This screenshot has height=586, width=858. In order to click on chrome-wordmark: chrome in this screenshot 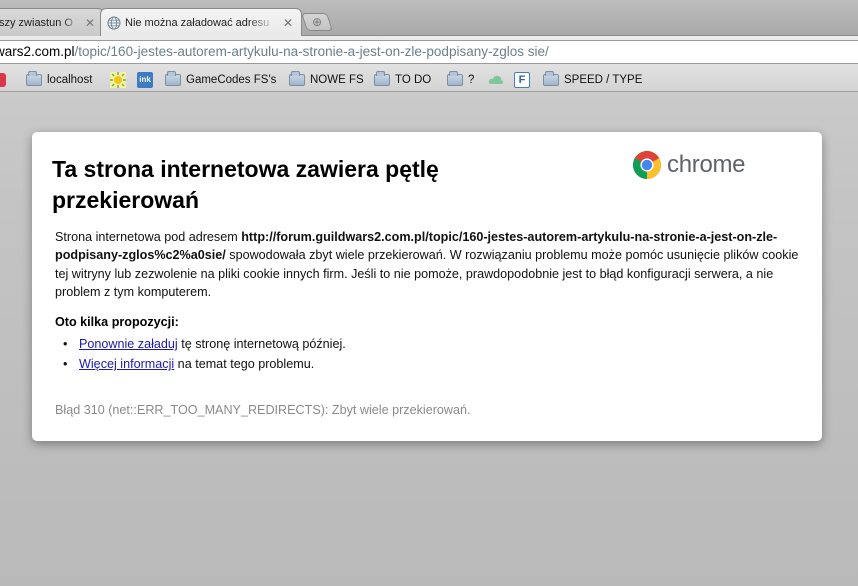, I will do `click(706, 164)`.